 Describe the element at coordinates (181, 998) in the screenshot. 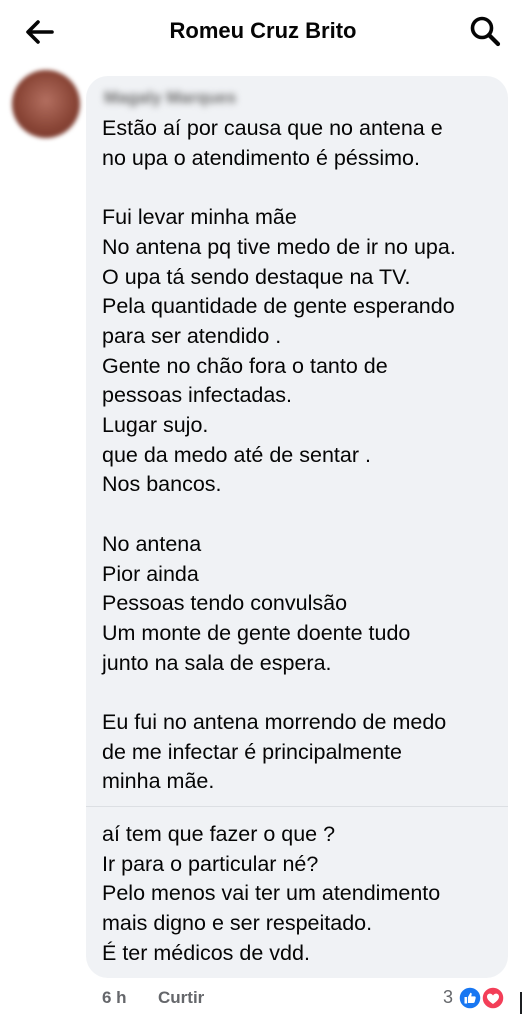

I see `like-button: Curtir` at that location.